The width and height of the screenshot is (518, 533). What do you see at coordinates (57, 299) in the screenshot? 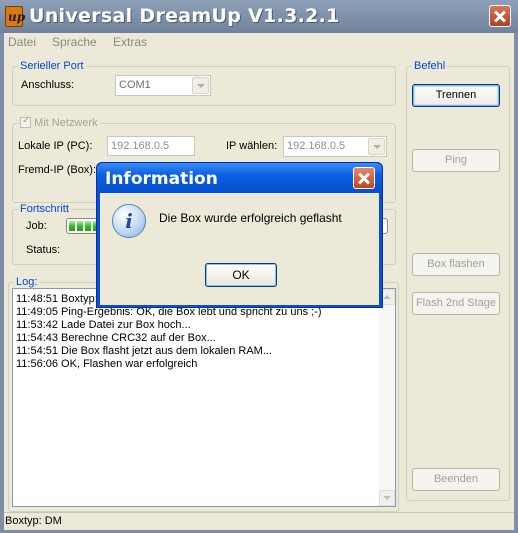
I see `log-line: 11:48:51 Boxtyp:` at bounding box center [57, 299].